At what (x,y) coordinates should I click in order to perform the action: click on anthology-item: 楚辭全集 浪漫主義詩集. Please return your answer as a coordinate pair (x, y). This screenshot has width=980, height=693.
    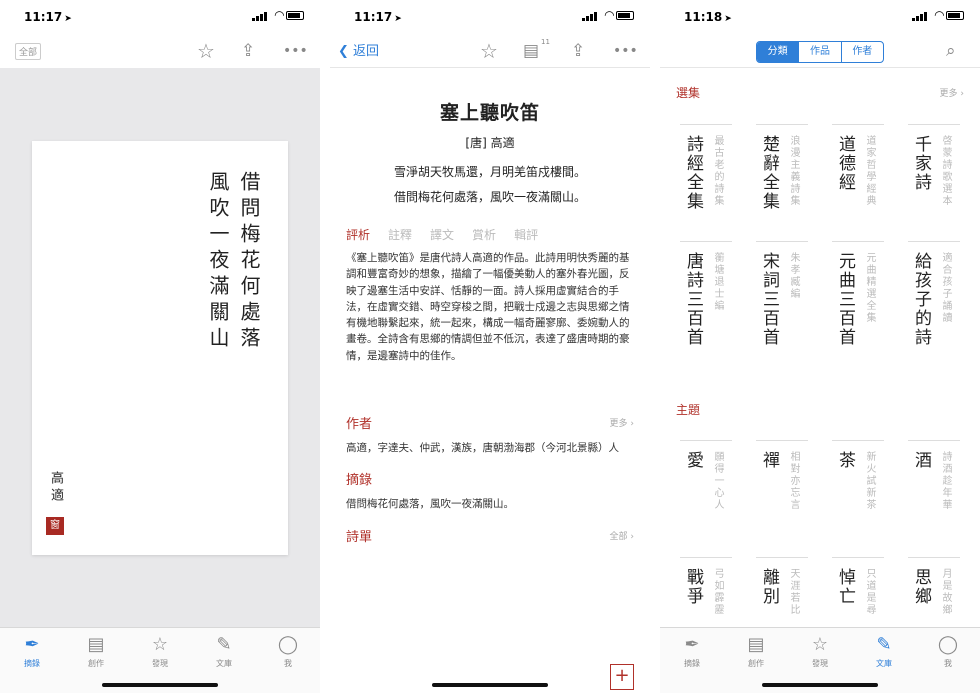
    Looking at the image, I should click on (782, 178).